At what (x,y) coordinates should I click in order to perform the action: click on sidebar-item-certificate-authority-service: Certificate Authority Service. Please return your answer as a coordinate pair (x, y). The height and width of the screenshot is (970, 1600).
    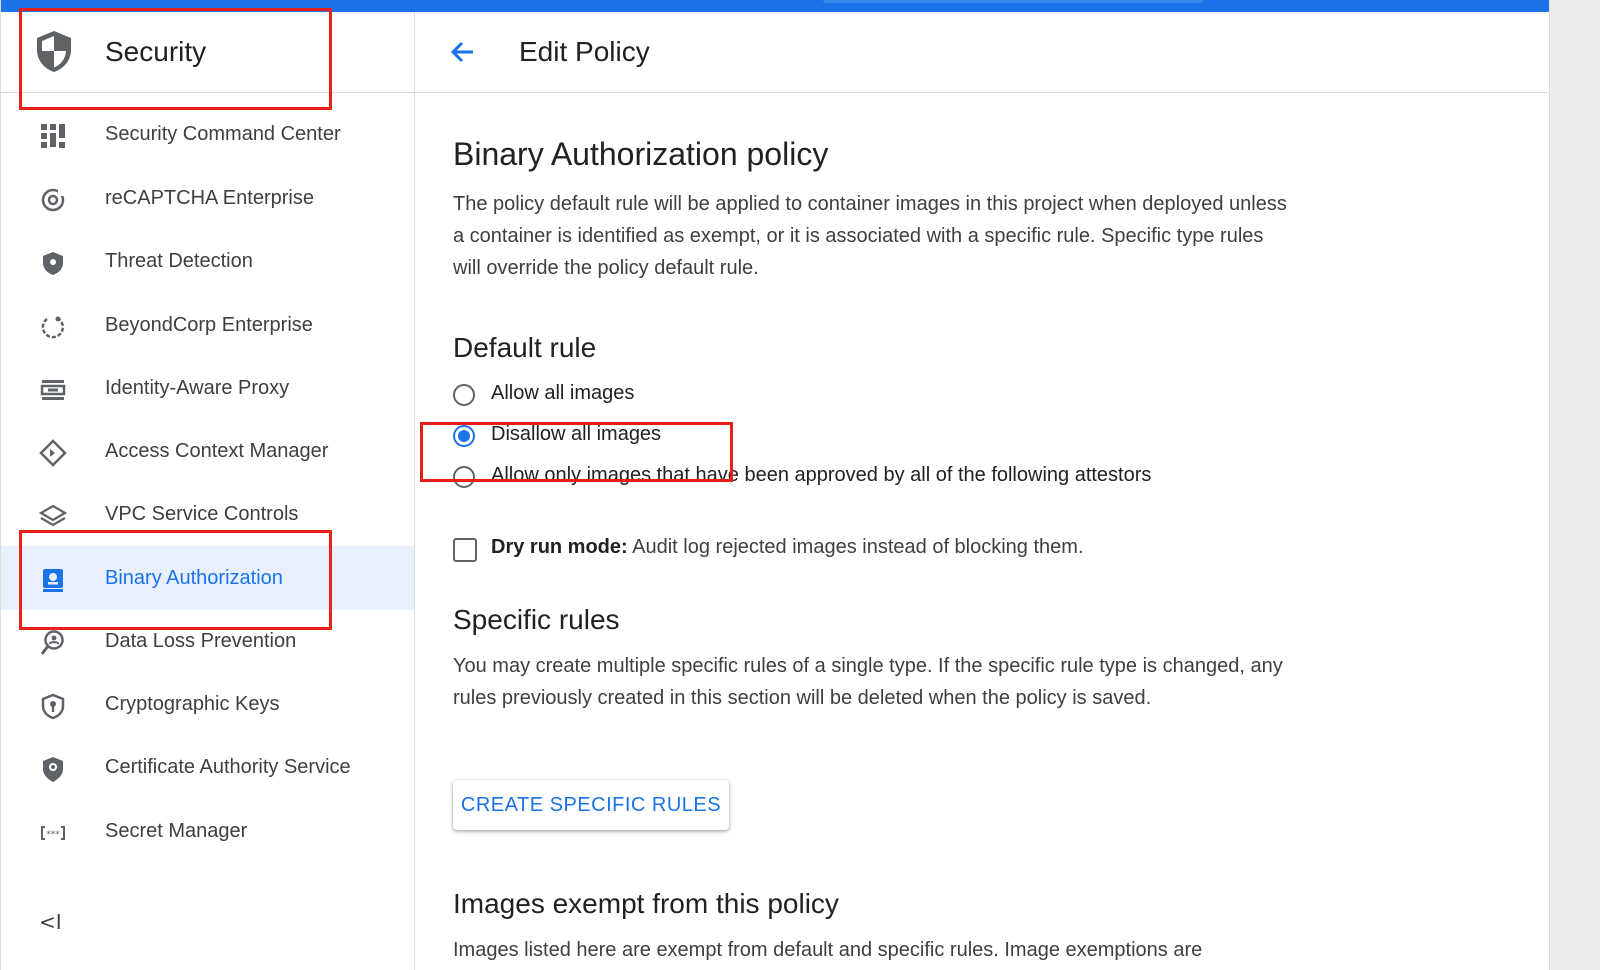
    Looking at the image, I should click on (207, 767).